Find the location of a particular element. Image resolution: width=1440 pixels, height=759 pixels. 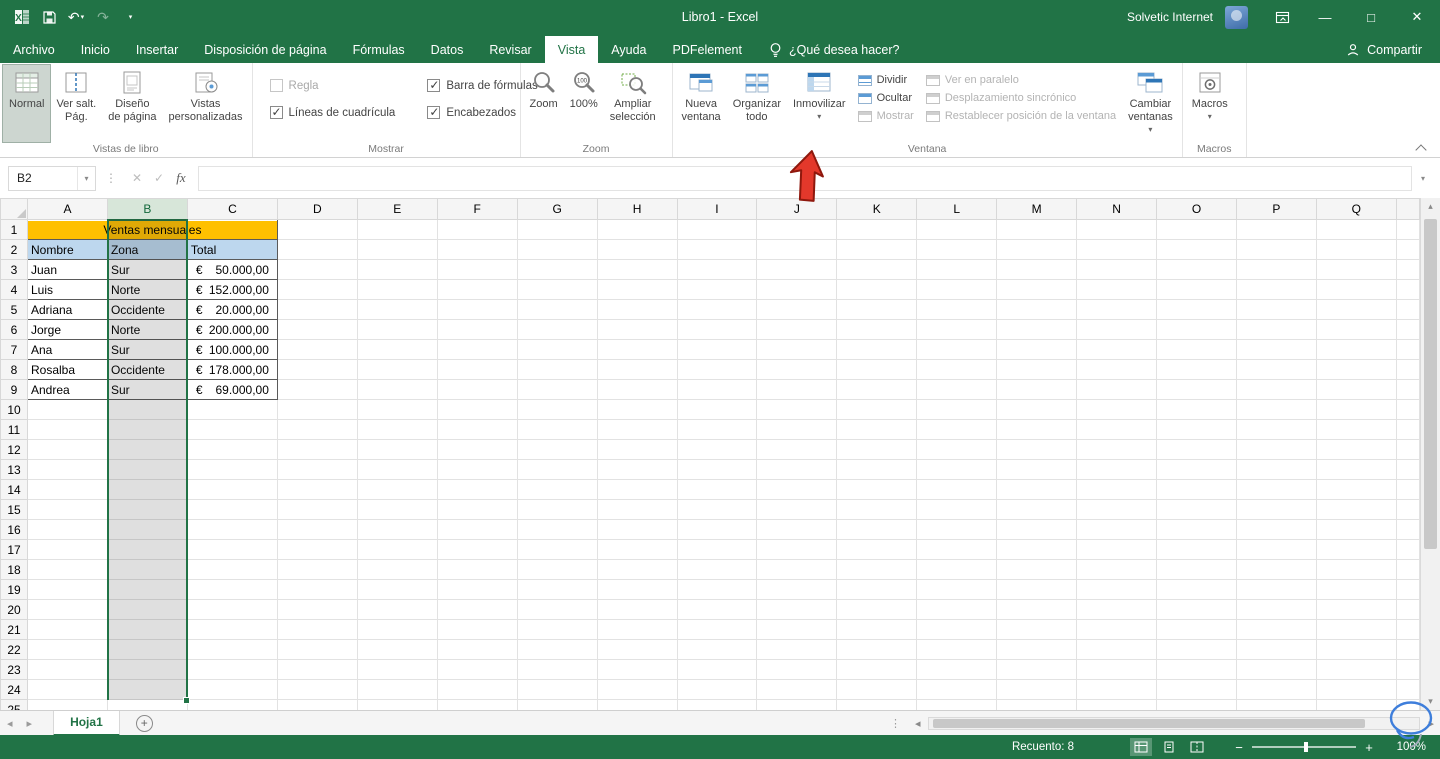

cell-H22 is located at coordinates (637, 649).